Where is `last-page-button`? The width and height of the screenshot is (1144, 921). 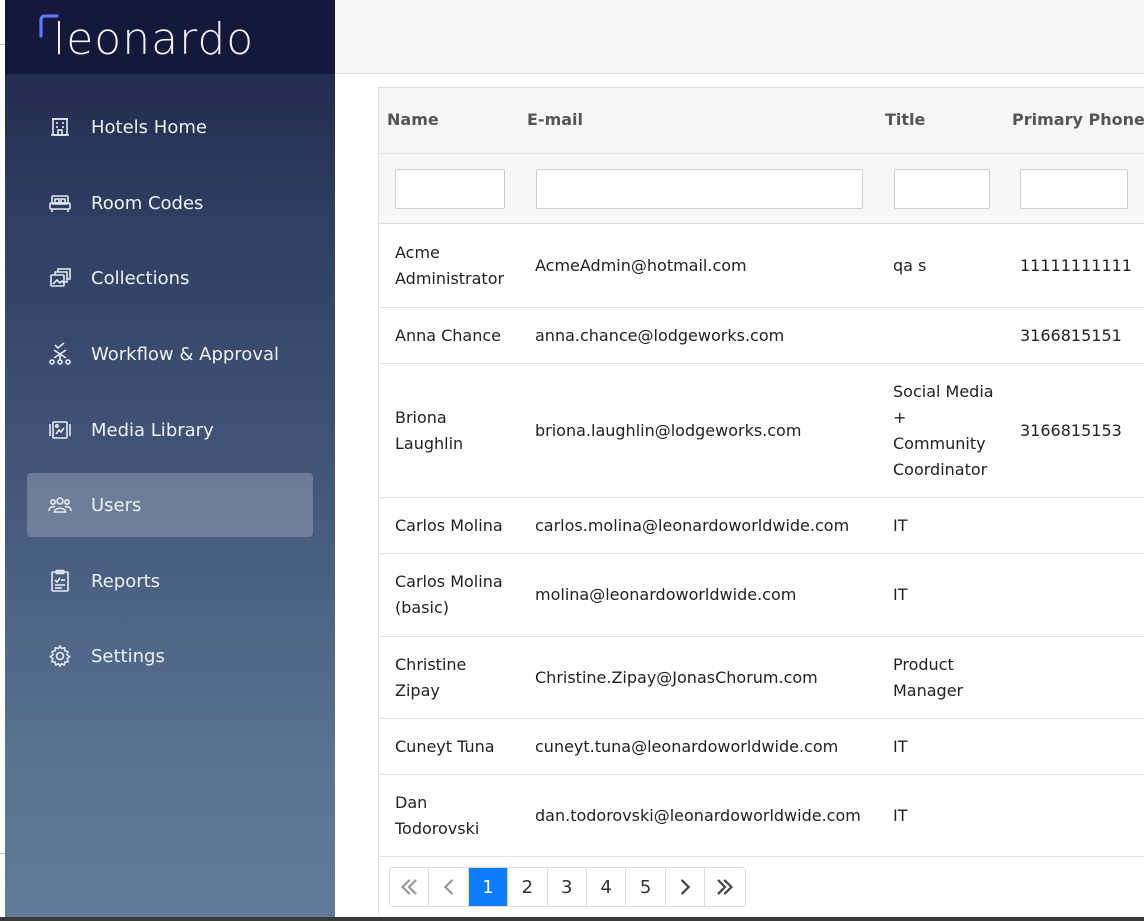
last-page-button is located at coordinates (724, 887).